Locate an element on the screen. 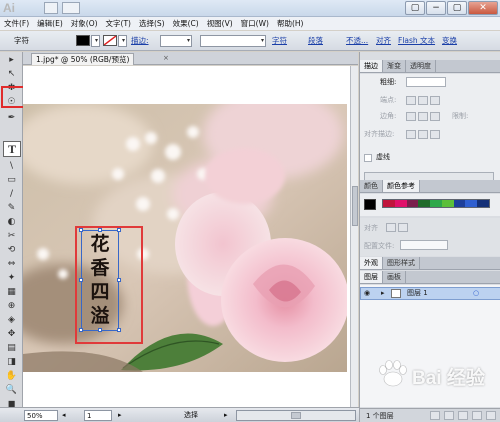  character-link: 字符 is located at coordinates (279, 41).